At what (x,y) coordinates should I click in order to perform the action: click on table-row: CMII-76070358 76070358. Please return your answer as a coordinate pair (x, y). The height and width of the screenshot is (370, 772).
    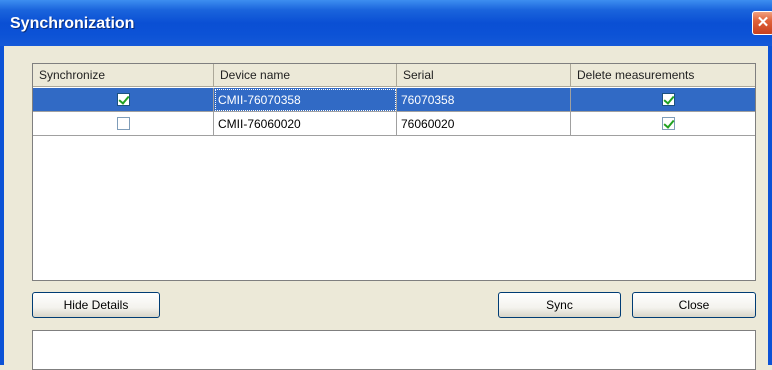
    Looking at the image, I should click on (394, 100).